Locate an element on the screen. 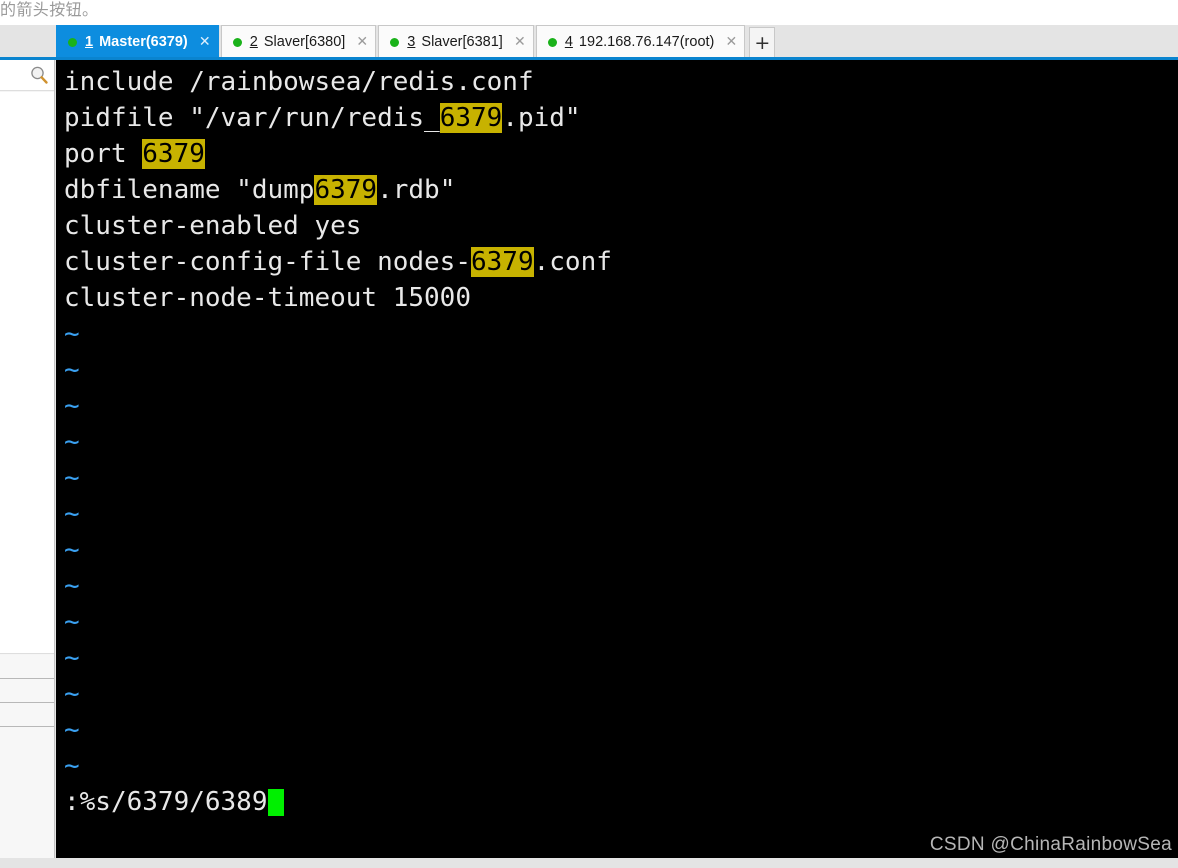 The height and width of the screenshot is (868, 1178). tab-index: 4 is located at coordinates (568, 41).